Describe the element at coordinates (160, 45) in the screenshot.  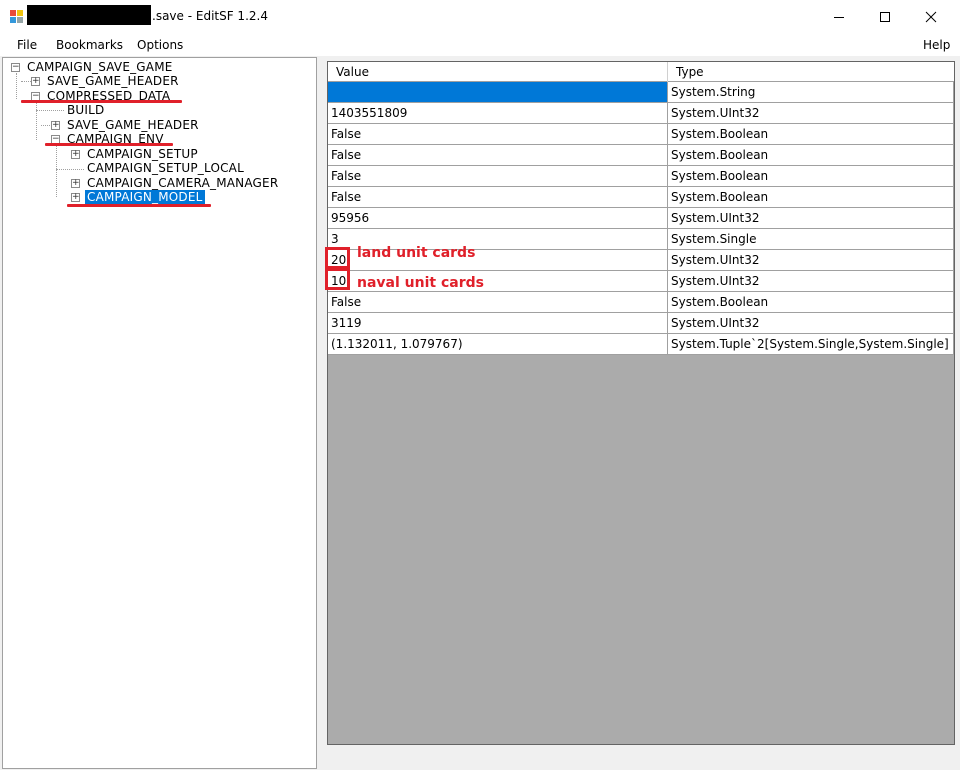
I see `menu-options: Options` at that location.